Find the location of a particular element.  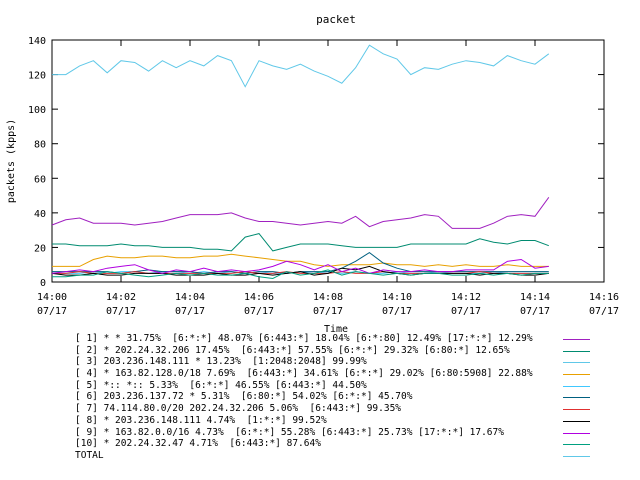

x-tick-time-label: 14:10 is located at coordinates (397, 297).